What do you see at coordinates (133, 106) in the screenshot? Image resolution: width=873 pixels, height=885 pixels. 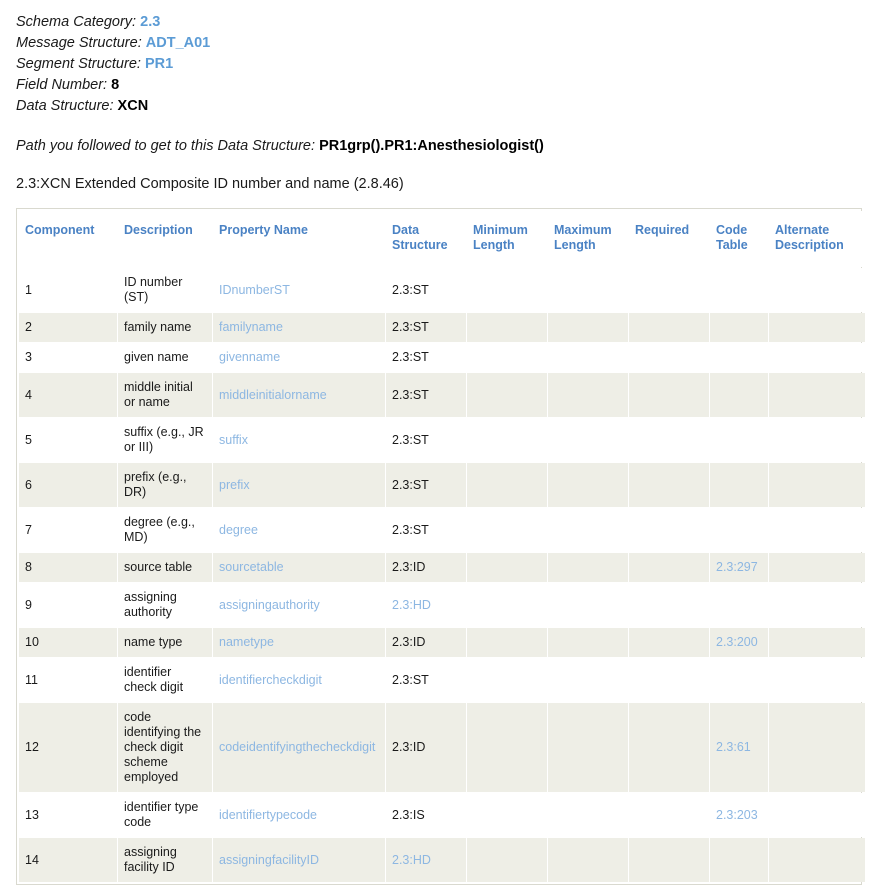 I see `meta-value-data-structure: XCN` at bounding box center [133, 106].